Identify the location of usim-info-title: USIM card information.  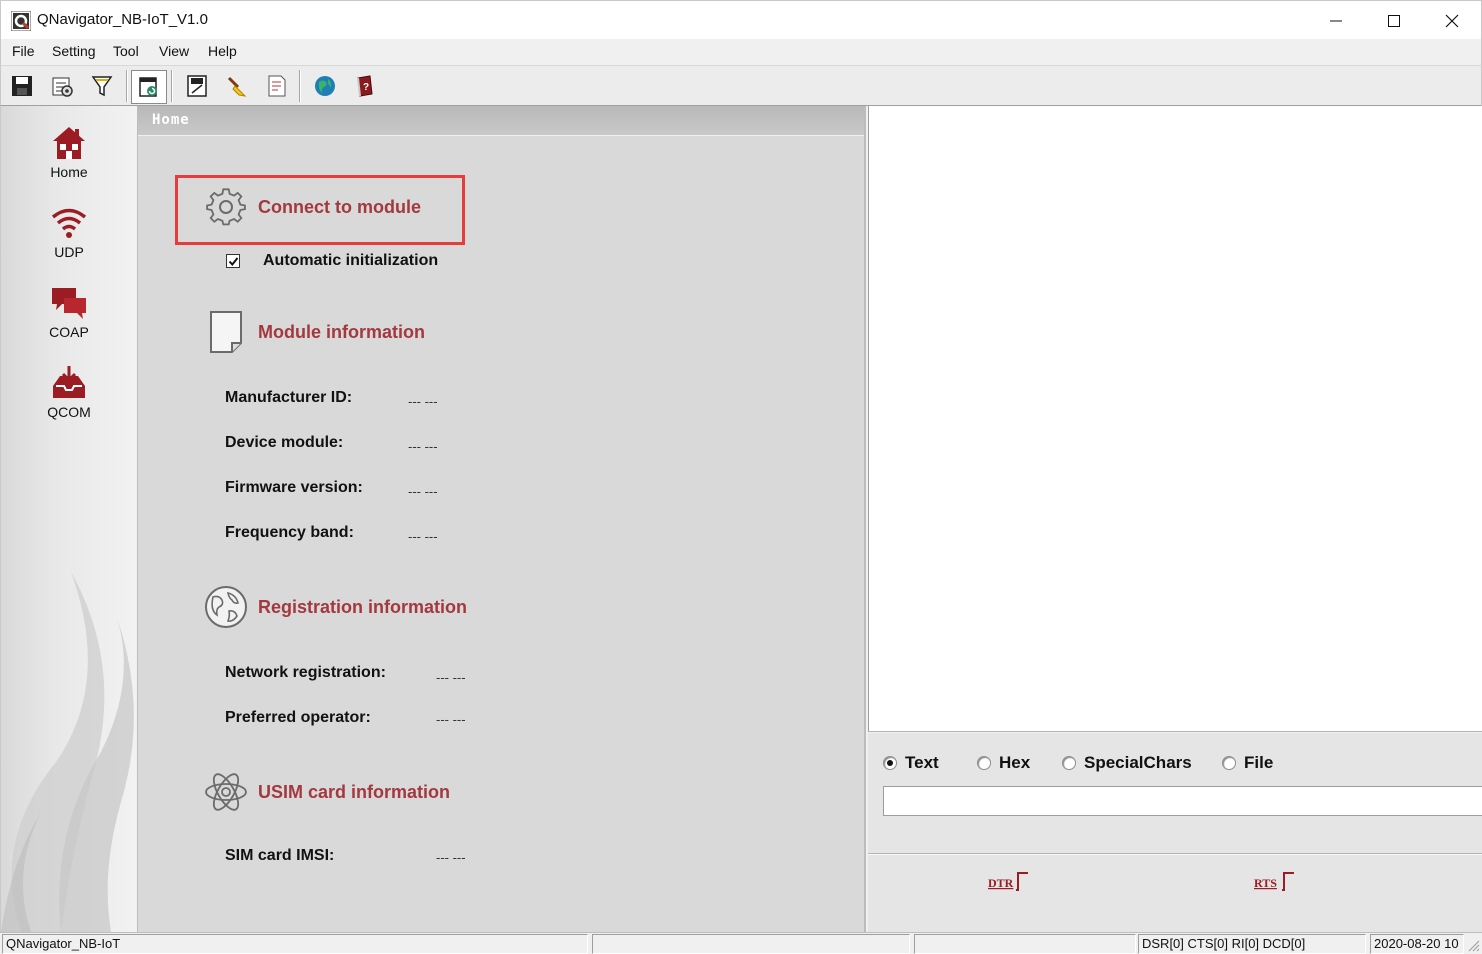
(354, 791).